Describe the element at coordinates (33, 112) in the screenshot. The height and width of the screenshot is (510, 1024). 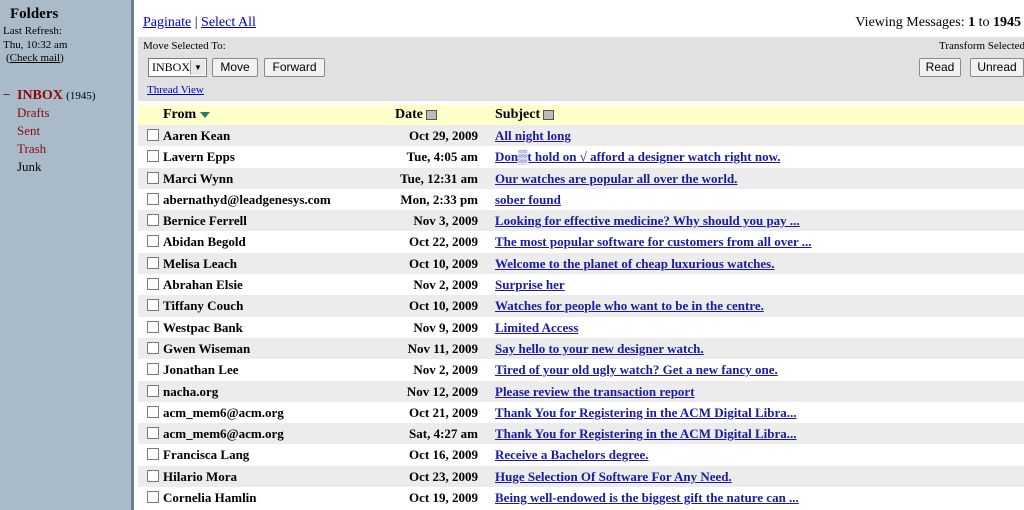
I see `folder-name: Drafts` at that location.